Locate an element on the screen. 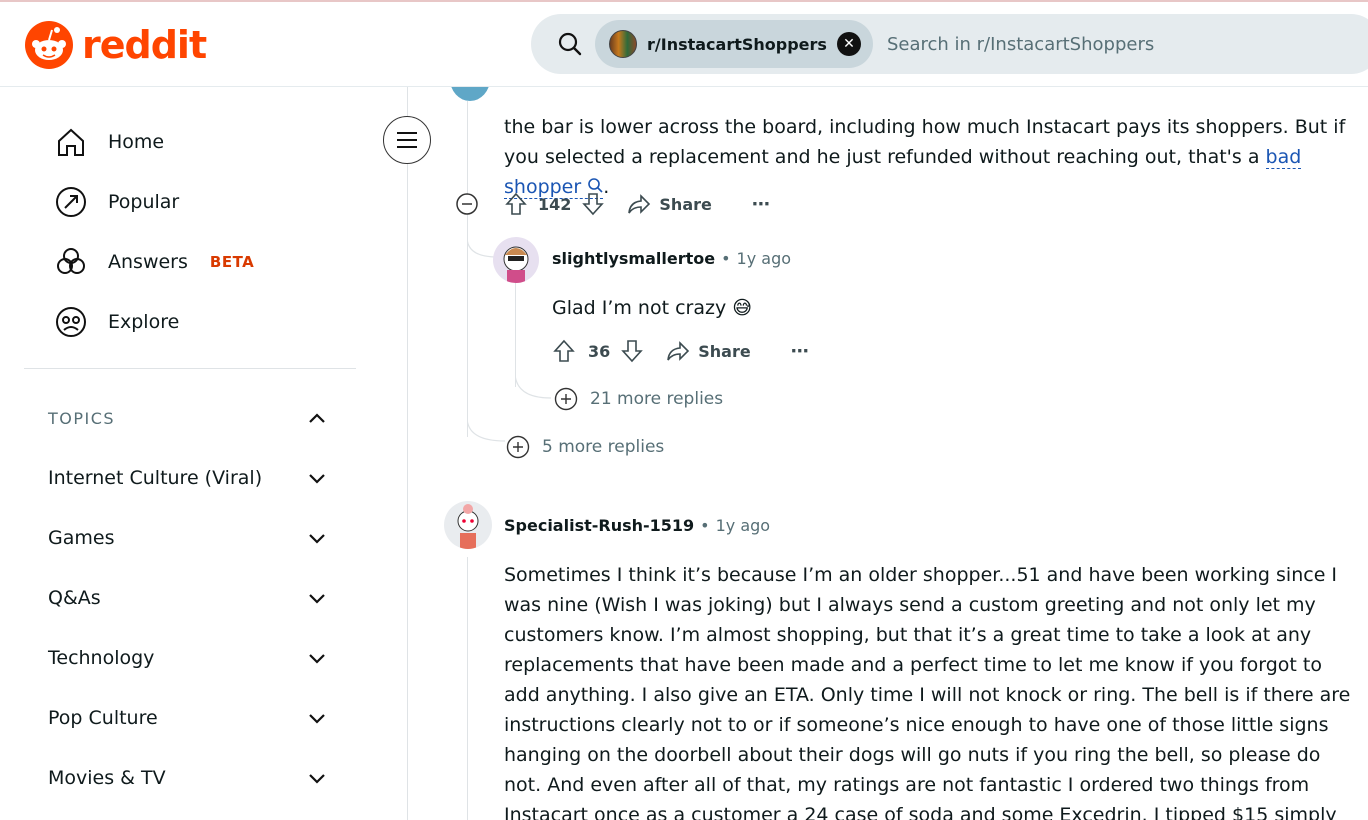  nav-home-label: Home is located at coordinates (136, 142).